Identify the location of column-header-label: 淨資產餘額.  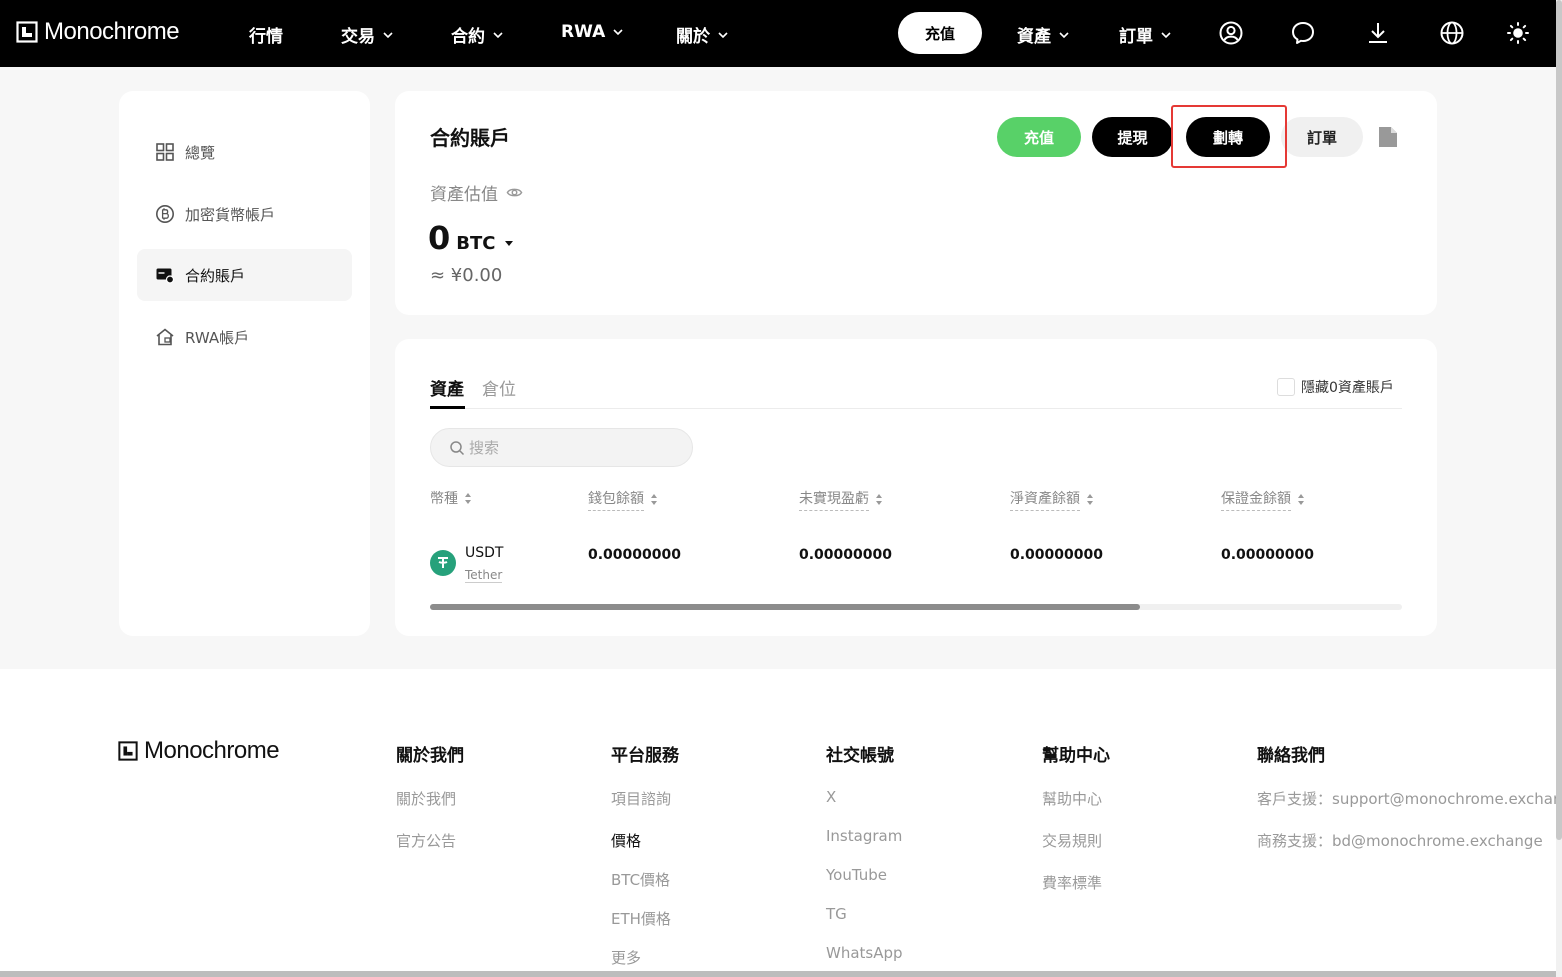
(1045, 499).